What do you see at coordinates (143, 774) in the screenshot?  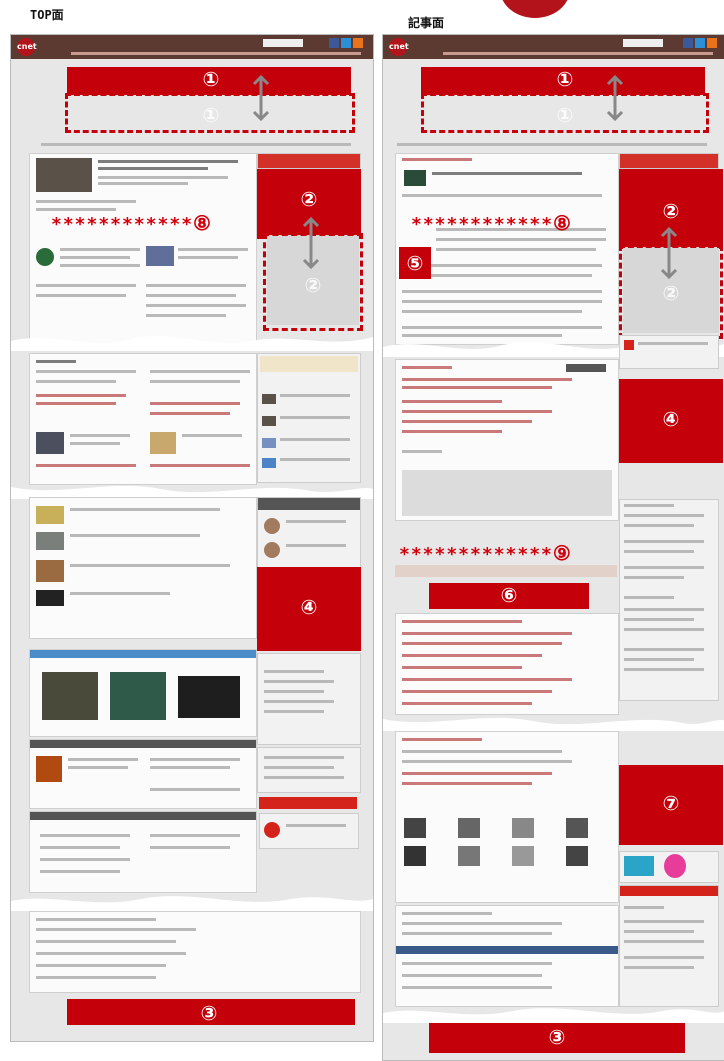 I see `feature-section` at bounding box center [143, 774].